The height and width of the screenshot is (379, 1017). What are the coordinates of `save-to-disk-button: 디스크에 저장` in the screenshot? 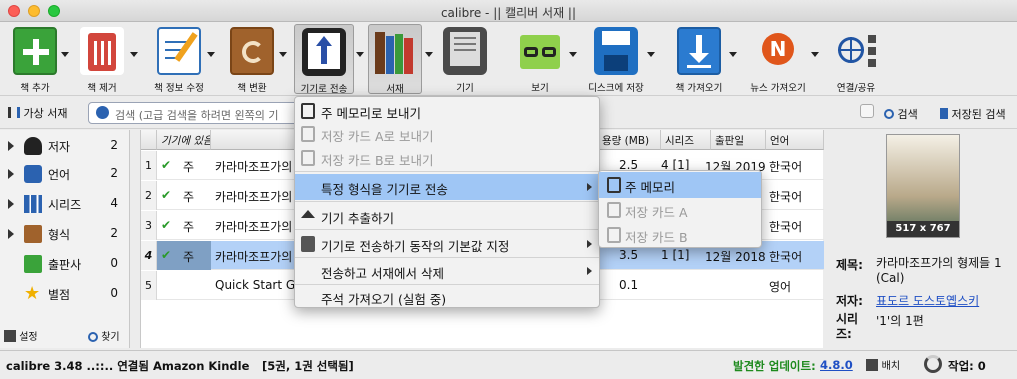 It's located at (616, 59).